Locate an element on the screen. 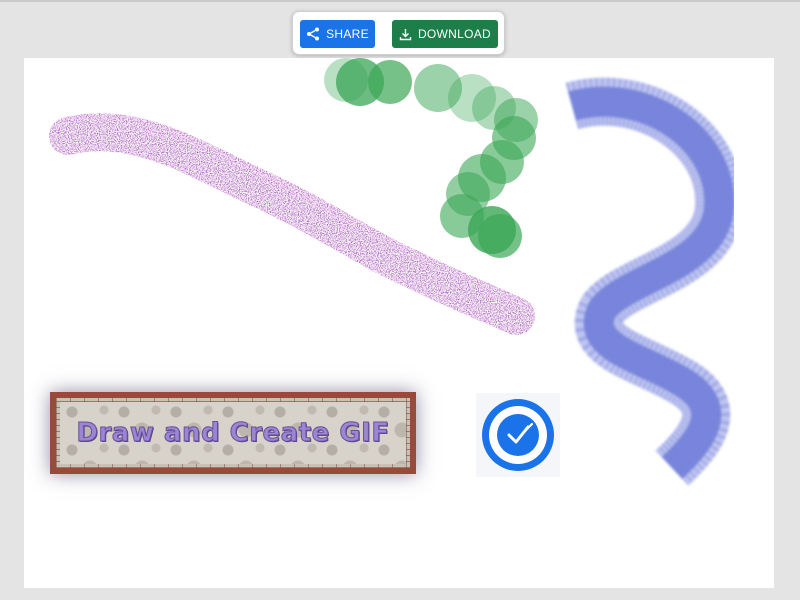  toolbar: SHARE DOWNLOAD is located at coordinates (398, 33).